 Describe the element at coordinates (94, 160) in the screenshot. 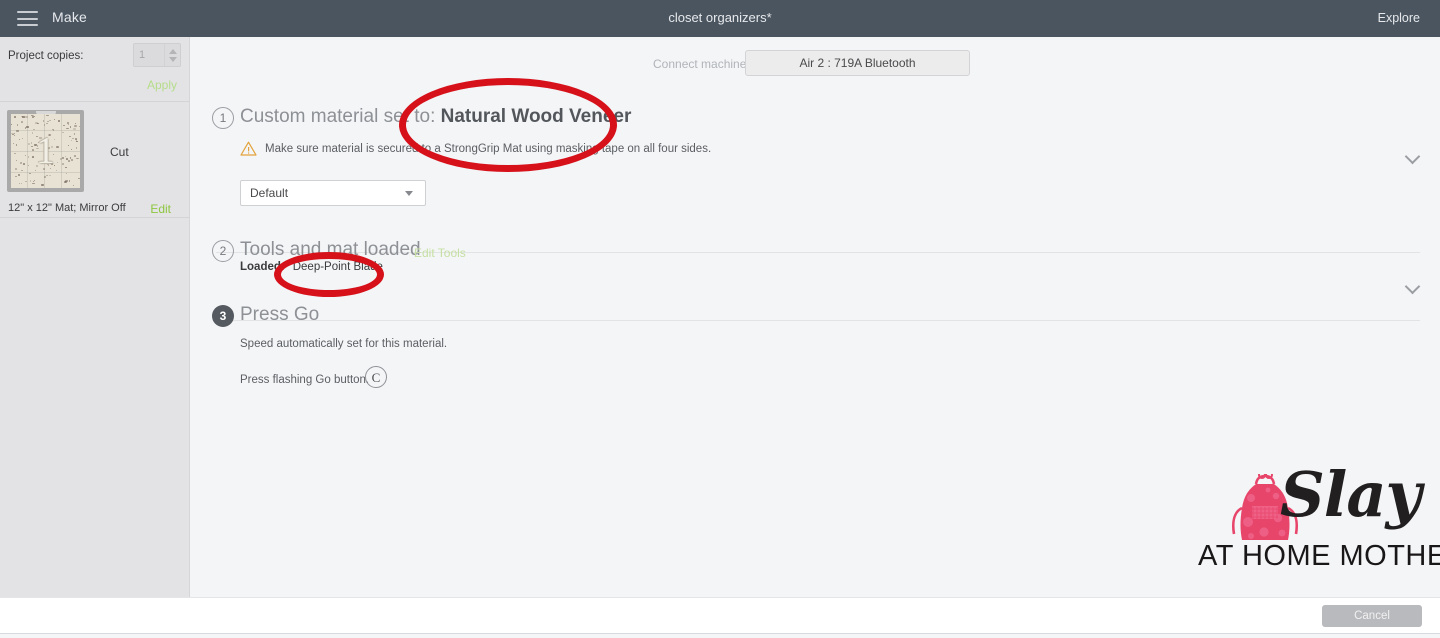

I see `mat-list-item: 1 Cut 12" x 12" Mat; Mirror Off Edit` at that location.